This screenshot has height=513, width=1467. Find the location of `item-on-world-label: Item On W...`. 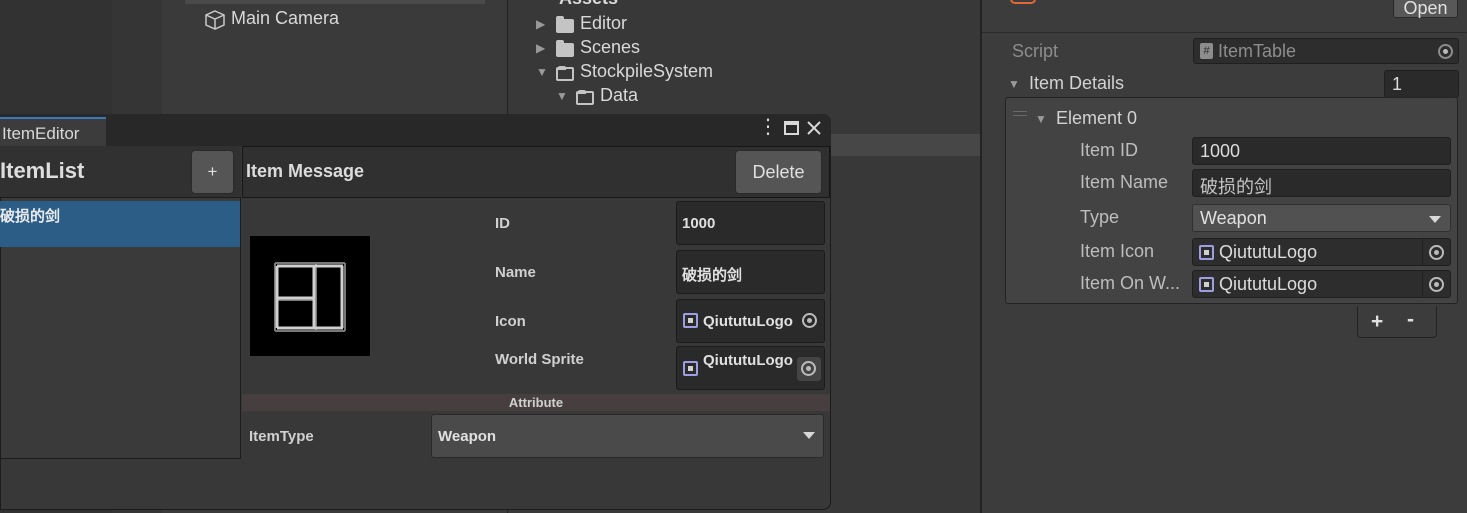

item-on-world-label: Item On W... is located at coordinates (1130, 283).